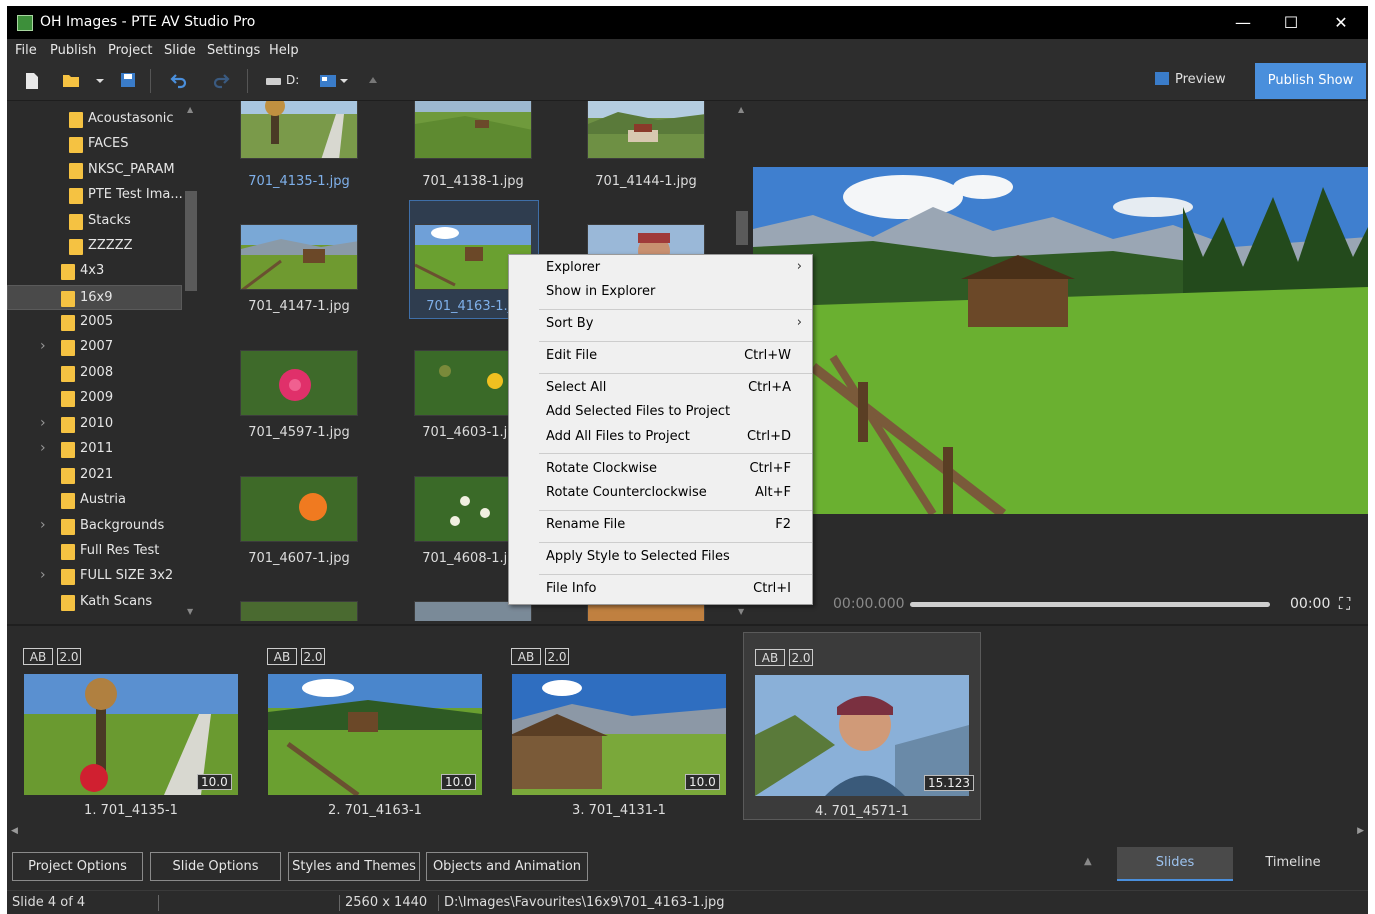 Image resolution: width=1375 pixels, height=914 pixels. Describe the element at coordinates (507, 866) in the screenshot. I see `objects-and-animation-button: Objects and Animation` at that location.